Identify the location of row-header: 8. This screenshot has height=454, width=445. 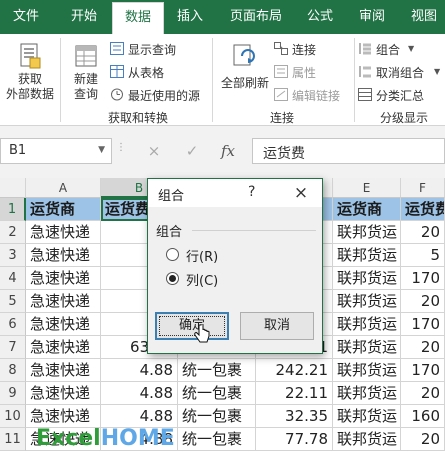
(13, 370).